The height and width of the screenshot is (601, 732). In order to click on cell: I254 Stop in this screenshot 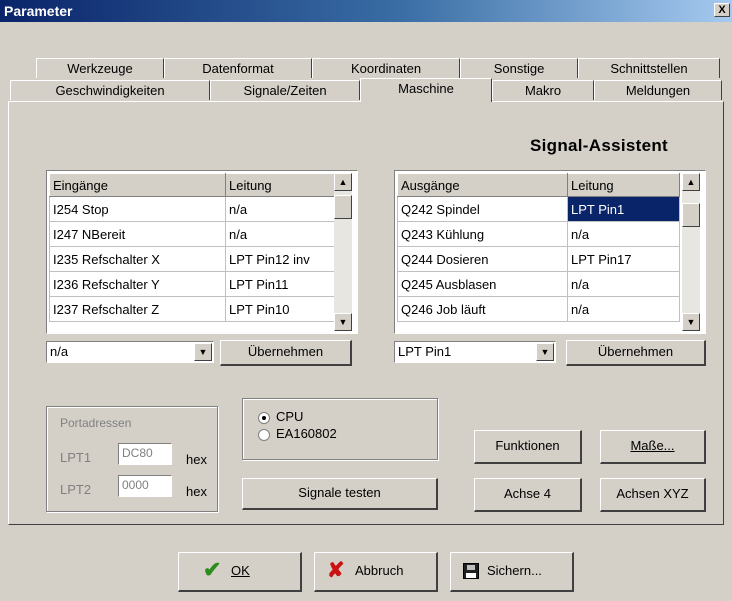, I will do `click(137, 209)`.